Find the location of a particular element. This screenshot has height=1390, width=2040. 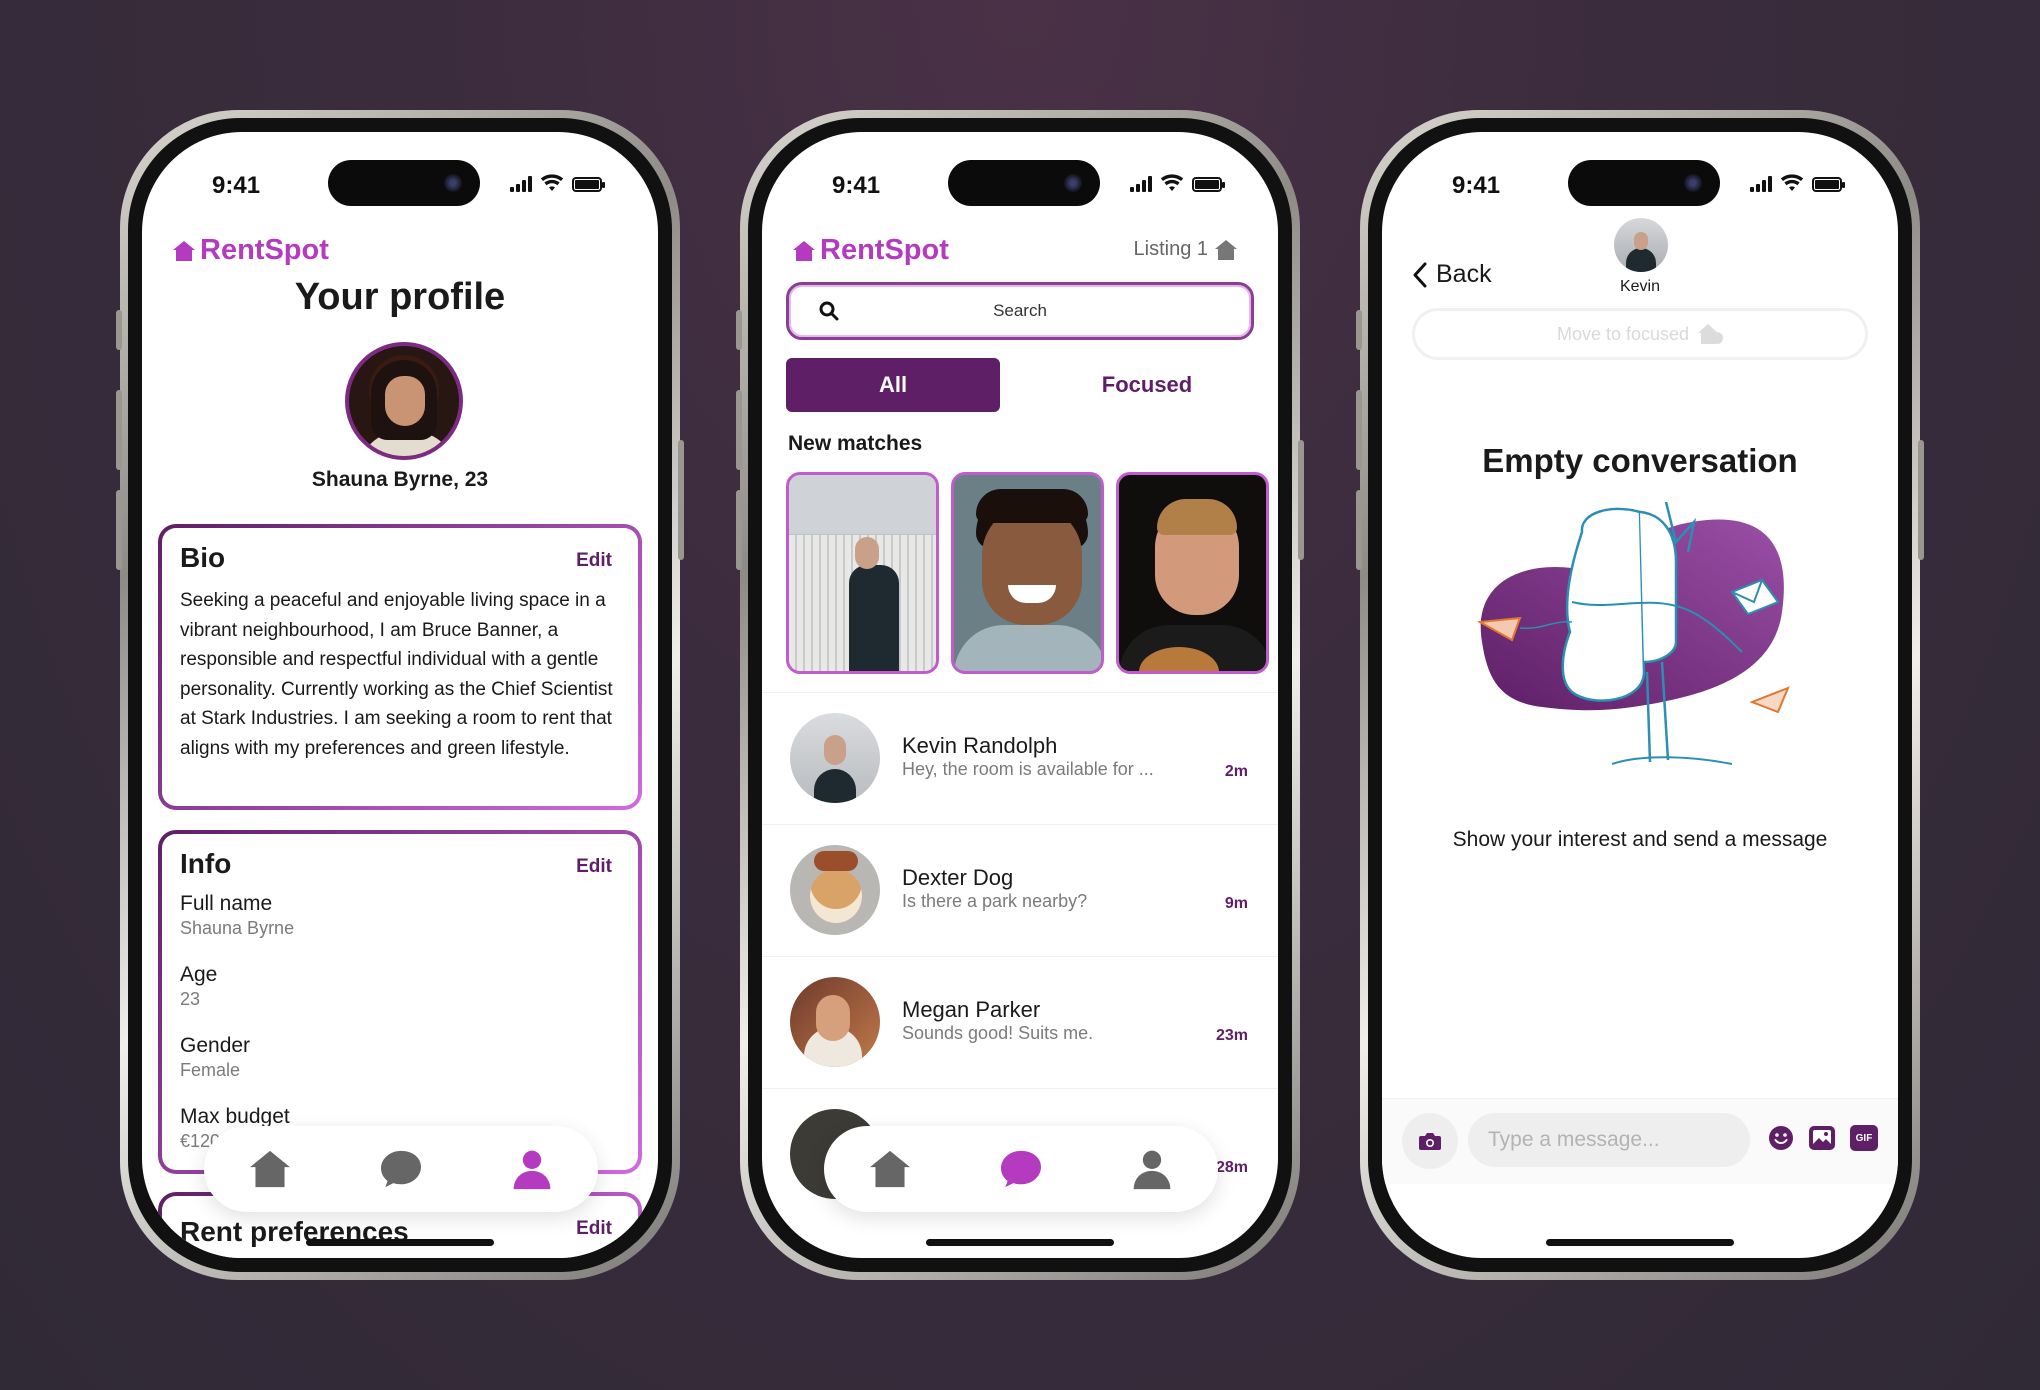

search-placeholder: Search is located at coordinates (1020, 310).